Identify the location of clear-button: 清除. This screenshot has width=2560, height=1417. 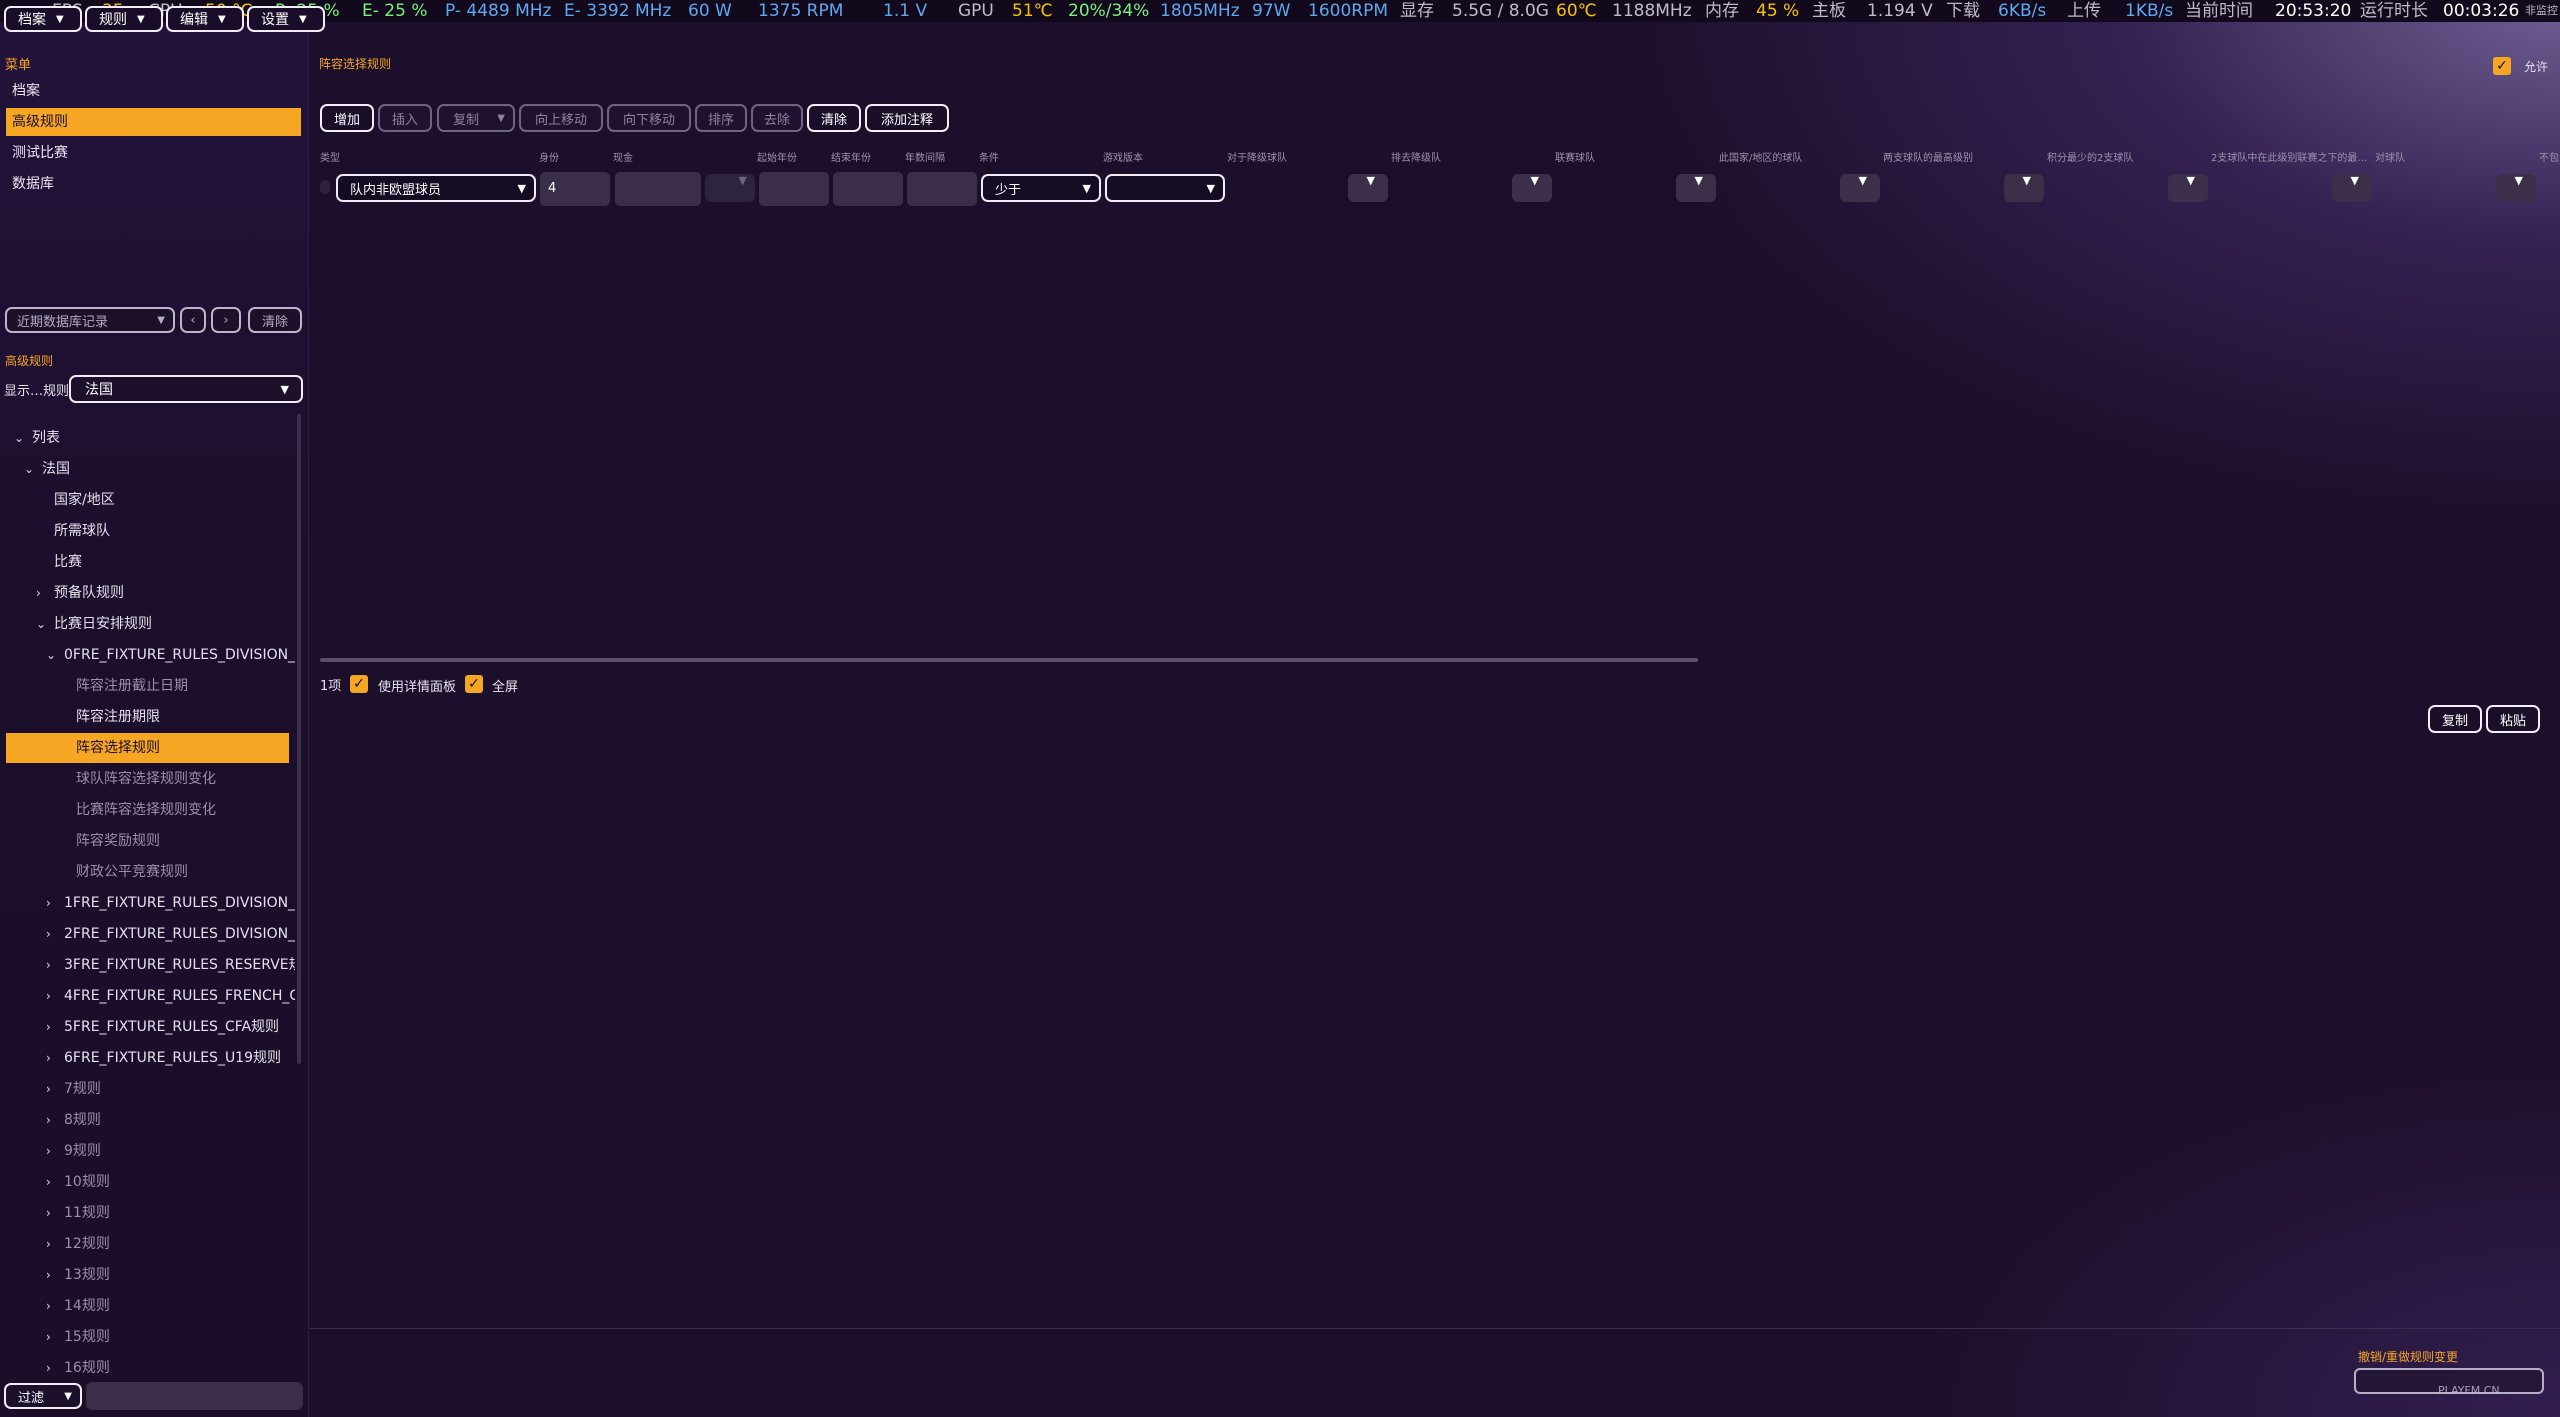
(834, 118).